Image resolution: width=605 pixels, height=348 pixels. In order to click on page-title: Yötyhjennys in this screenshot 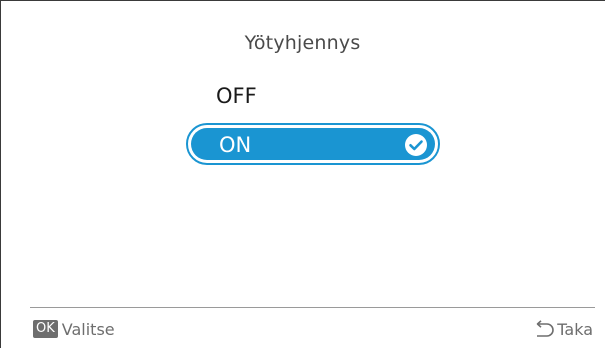, I will do `click(302, 43)`.